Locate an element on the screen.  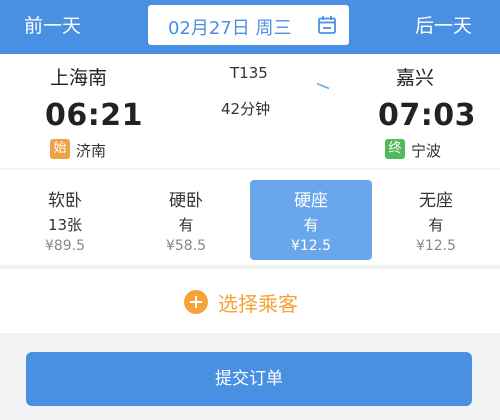
seat-option-no-seat: 无座 有 ¥12.5 is located at coordinates (436, 220).